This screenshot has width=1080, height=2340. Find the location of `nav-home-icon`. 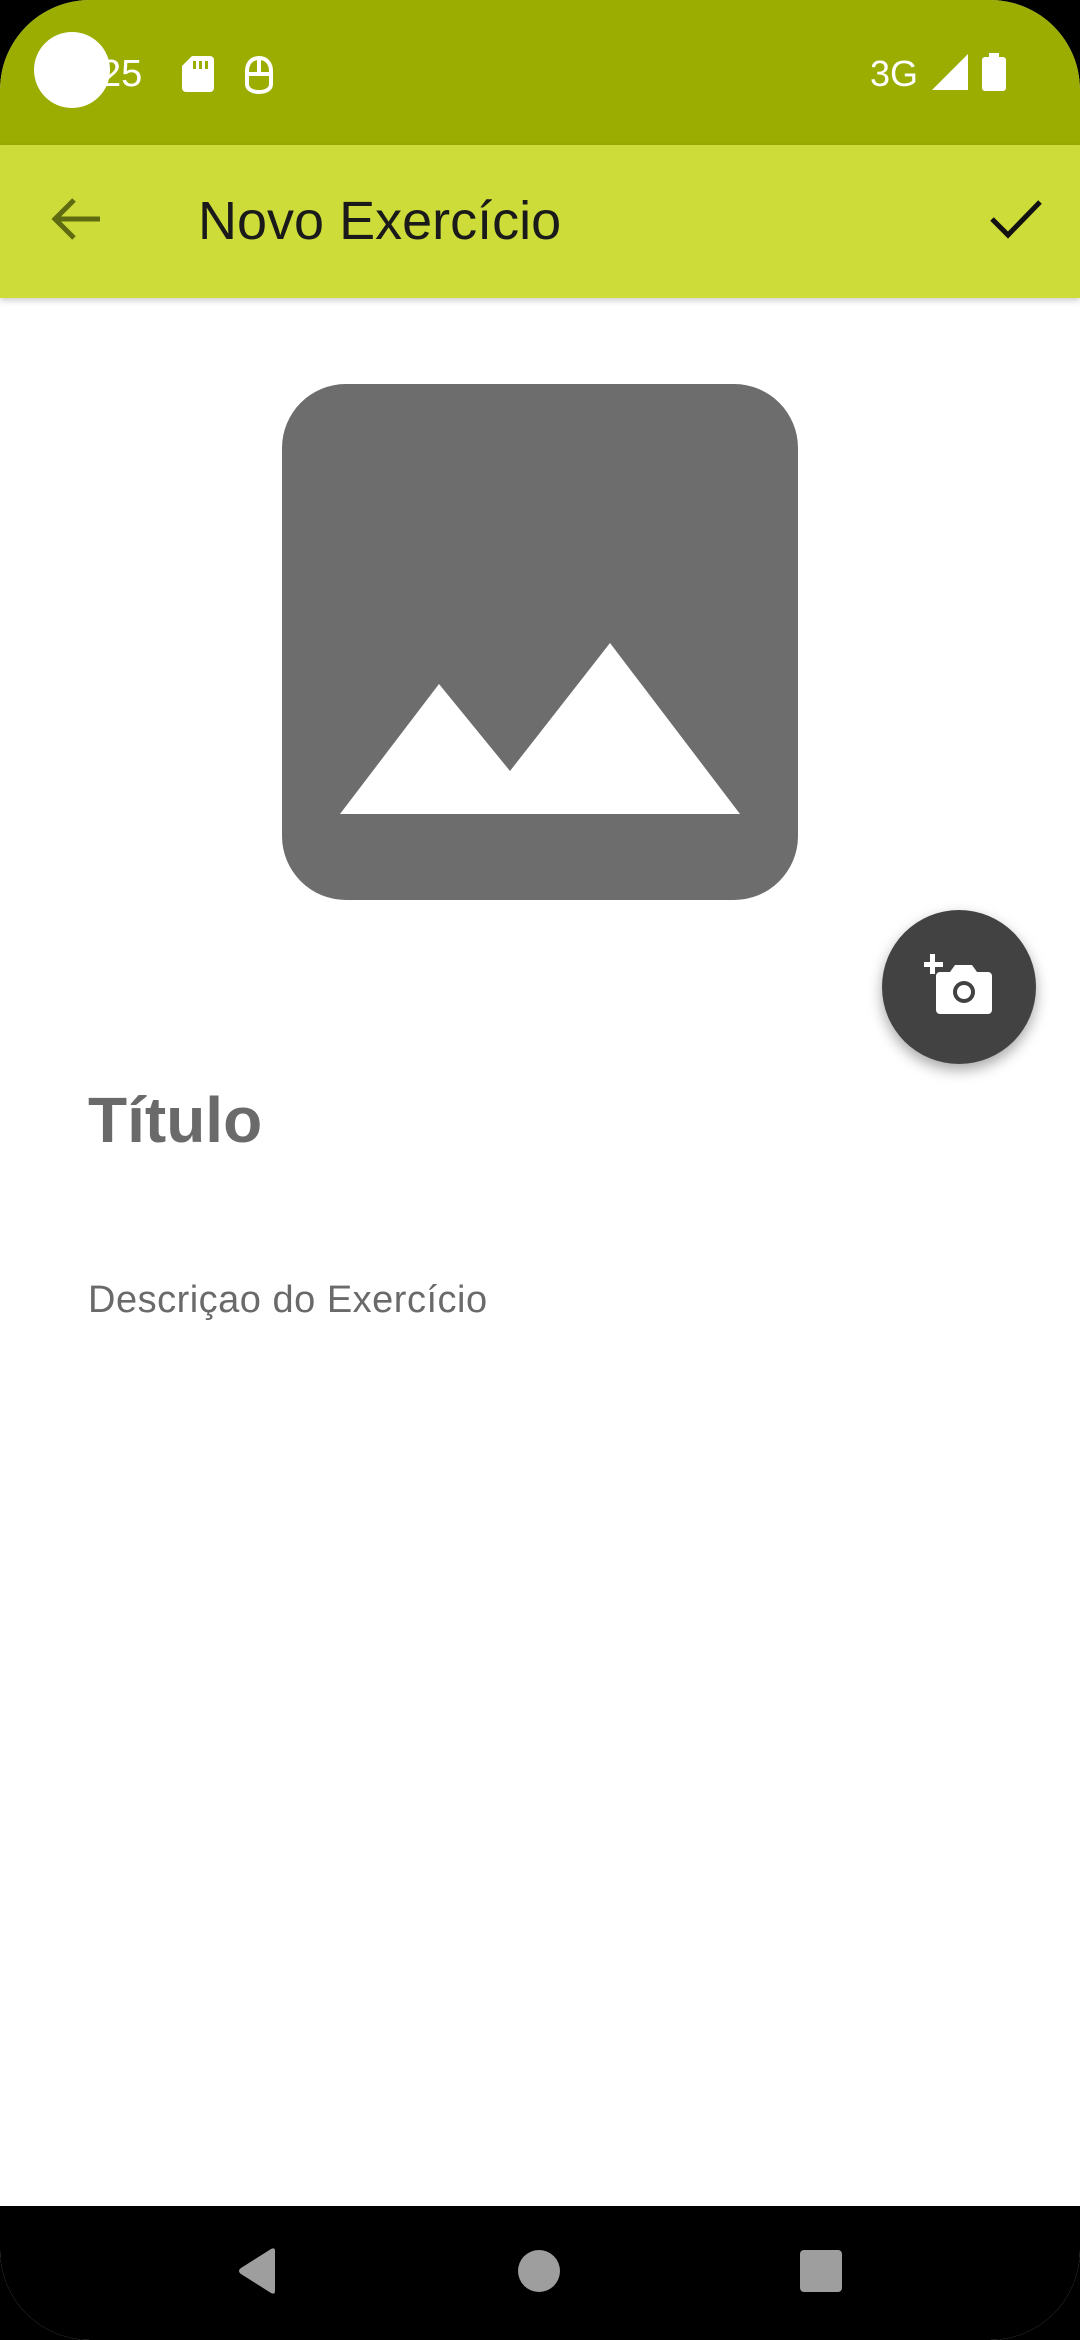

nav-home-icon is located at coordinates (539, 2273).